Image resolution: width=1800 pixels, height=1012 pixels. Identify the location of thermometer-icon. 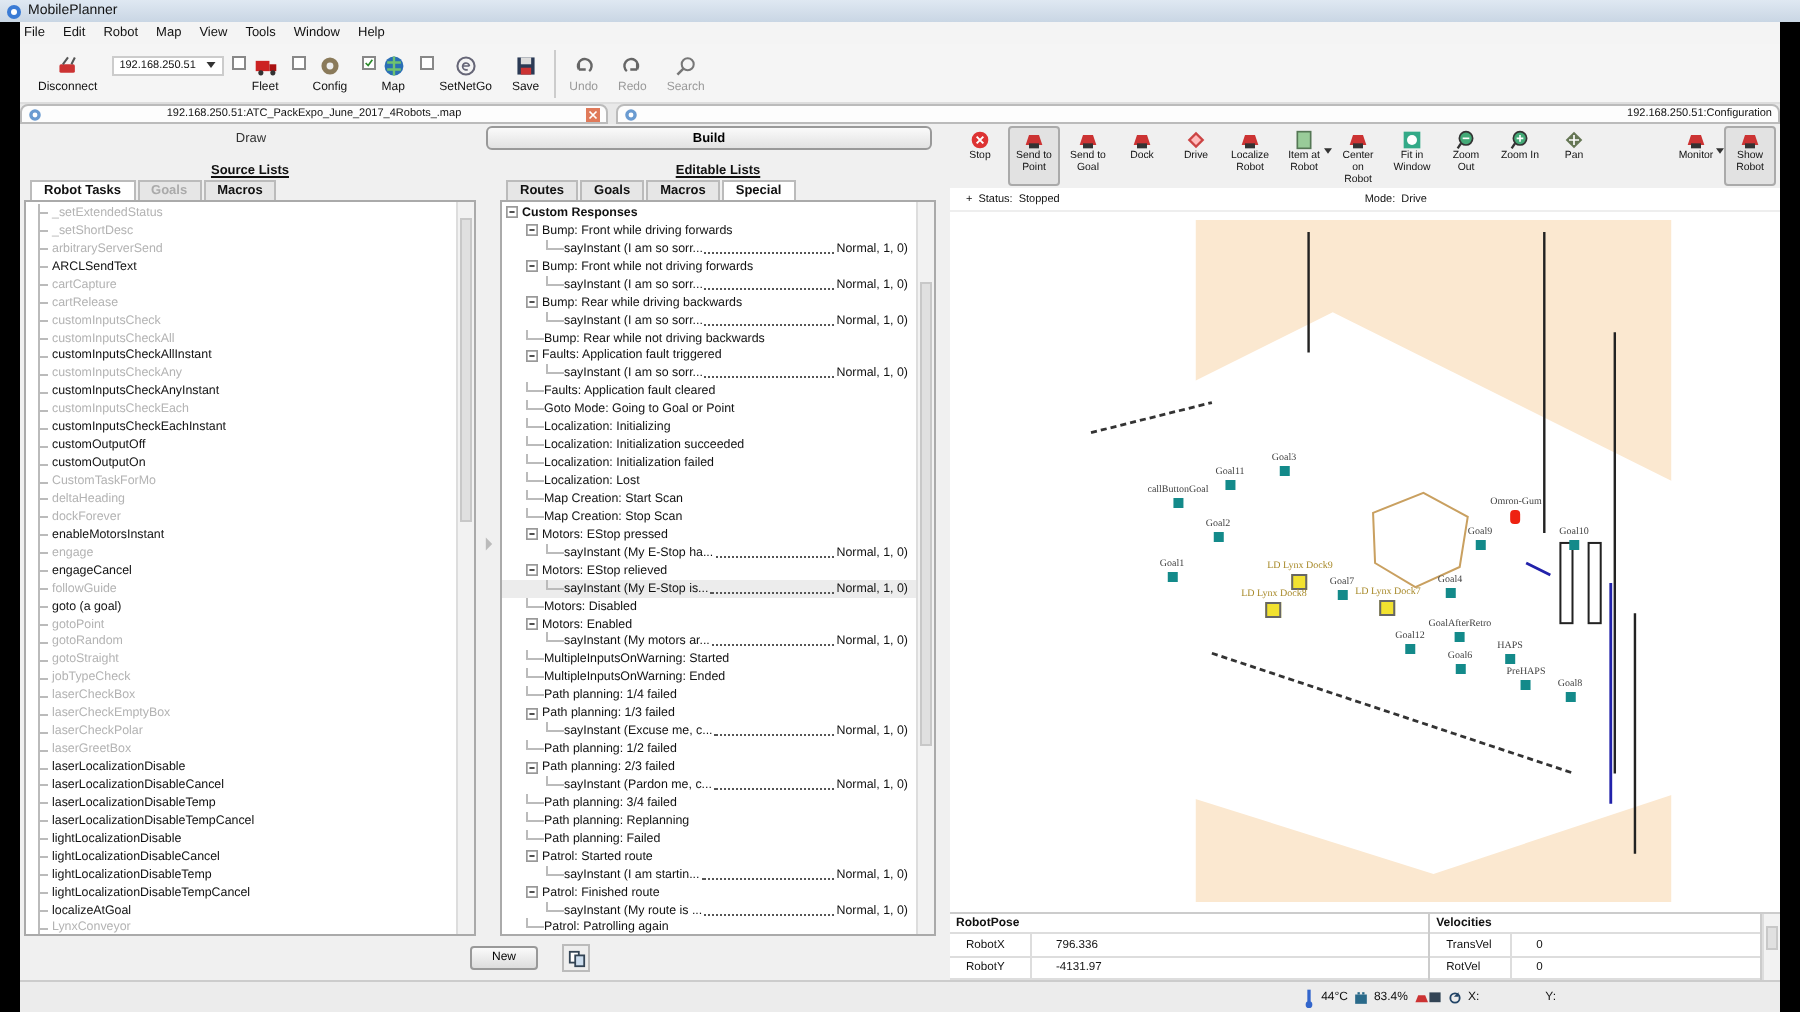
(1308, 997).